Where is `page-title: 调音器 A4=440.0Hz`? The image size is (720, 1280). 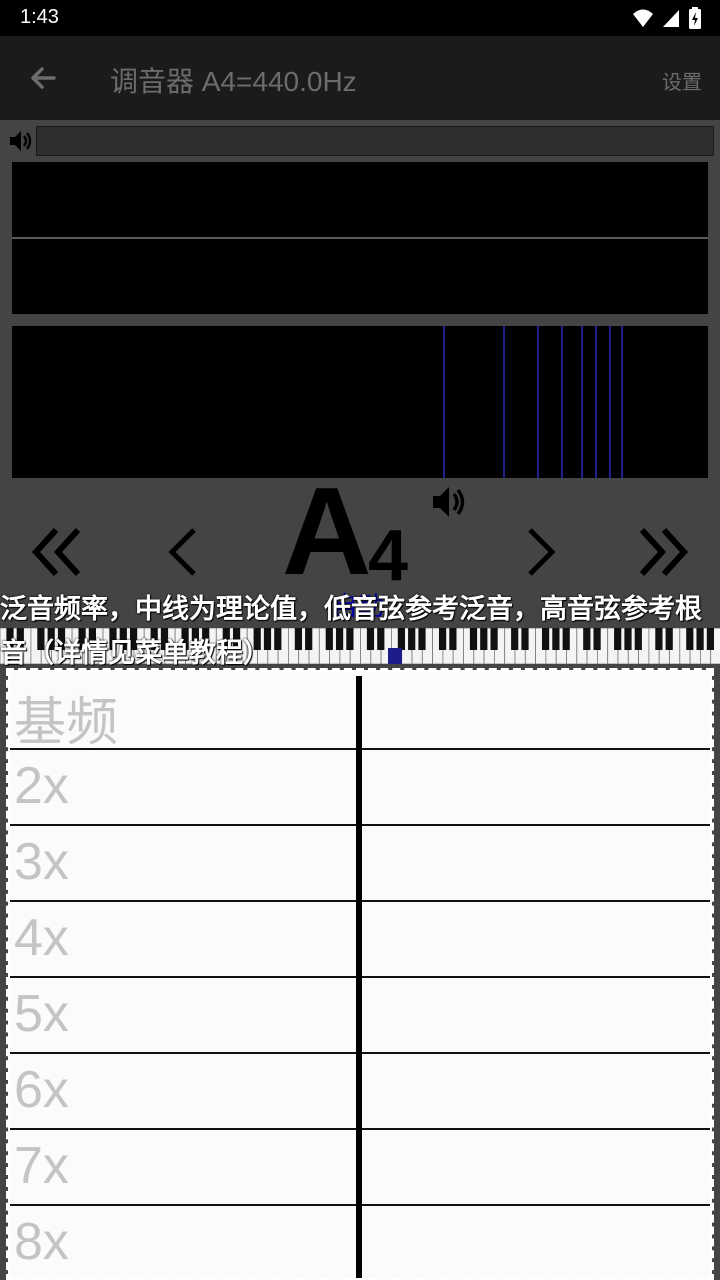
page-title: 调音器 A4=440.0Hz is located at coordinates (233, 81).